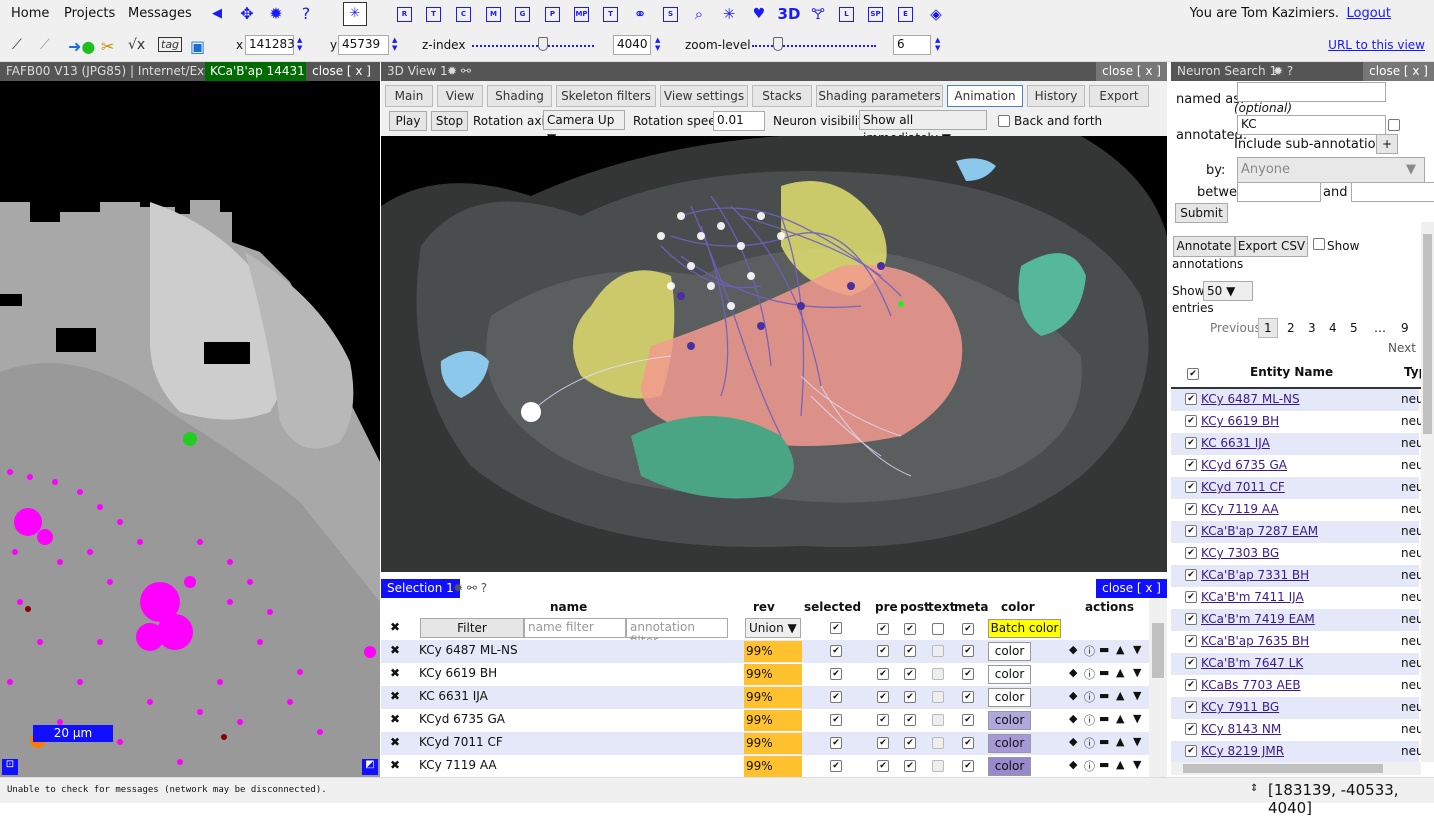  What do you see at coordinates (677, 633) in the screenshot?
I see `annotation-filter-input: annotation filter` at bounding box center [677, 633].